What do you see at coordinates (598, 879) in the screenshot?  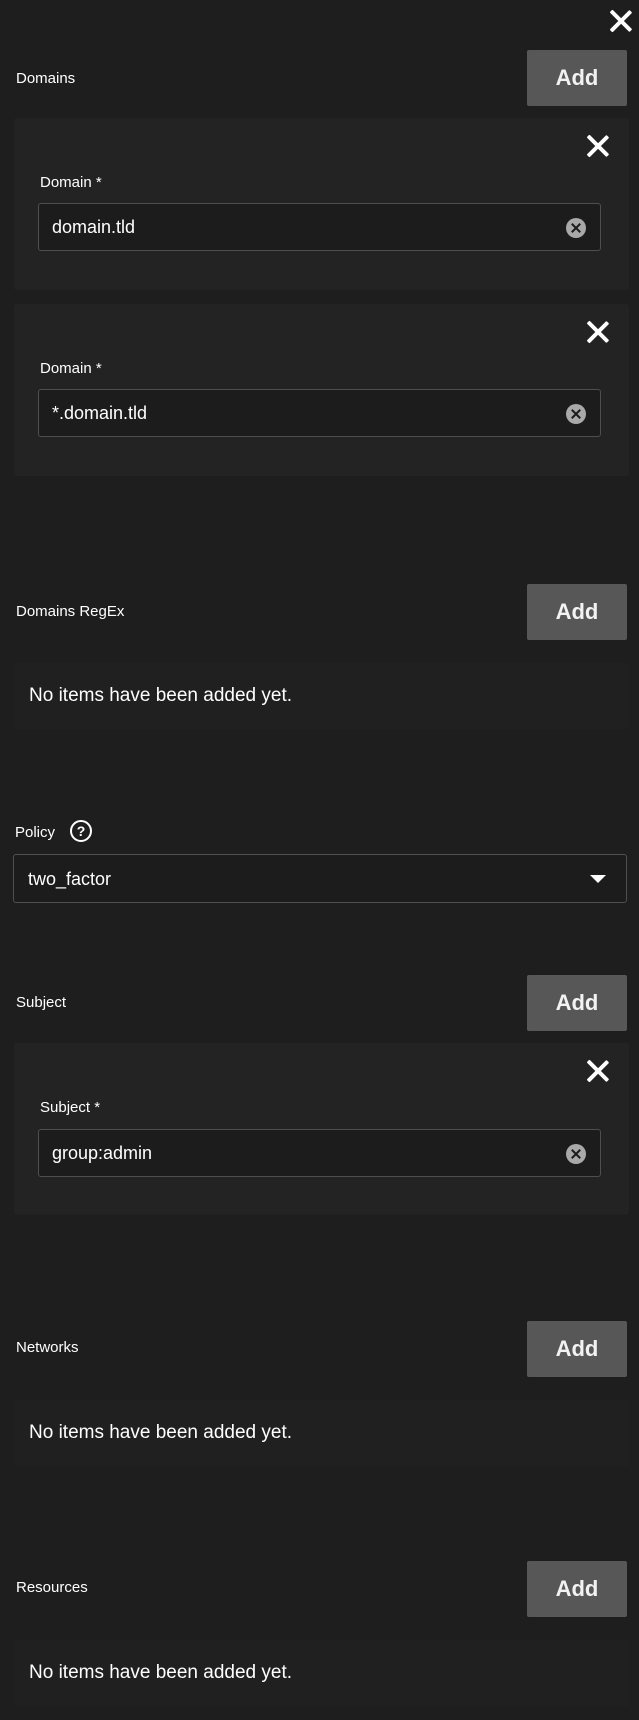 I see `caret-down-icon` at bounding box center [598, 879].